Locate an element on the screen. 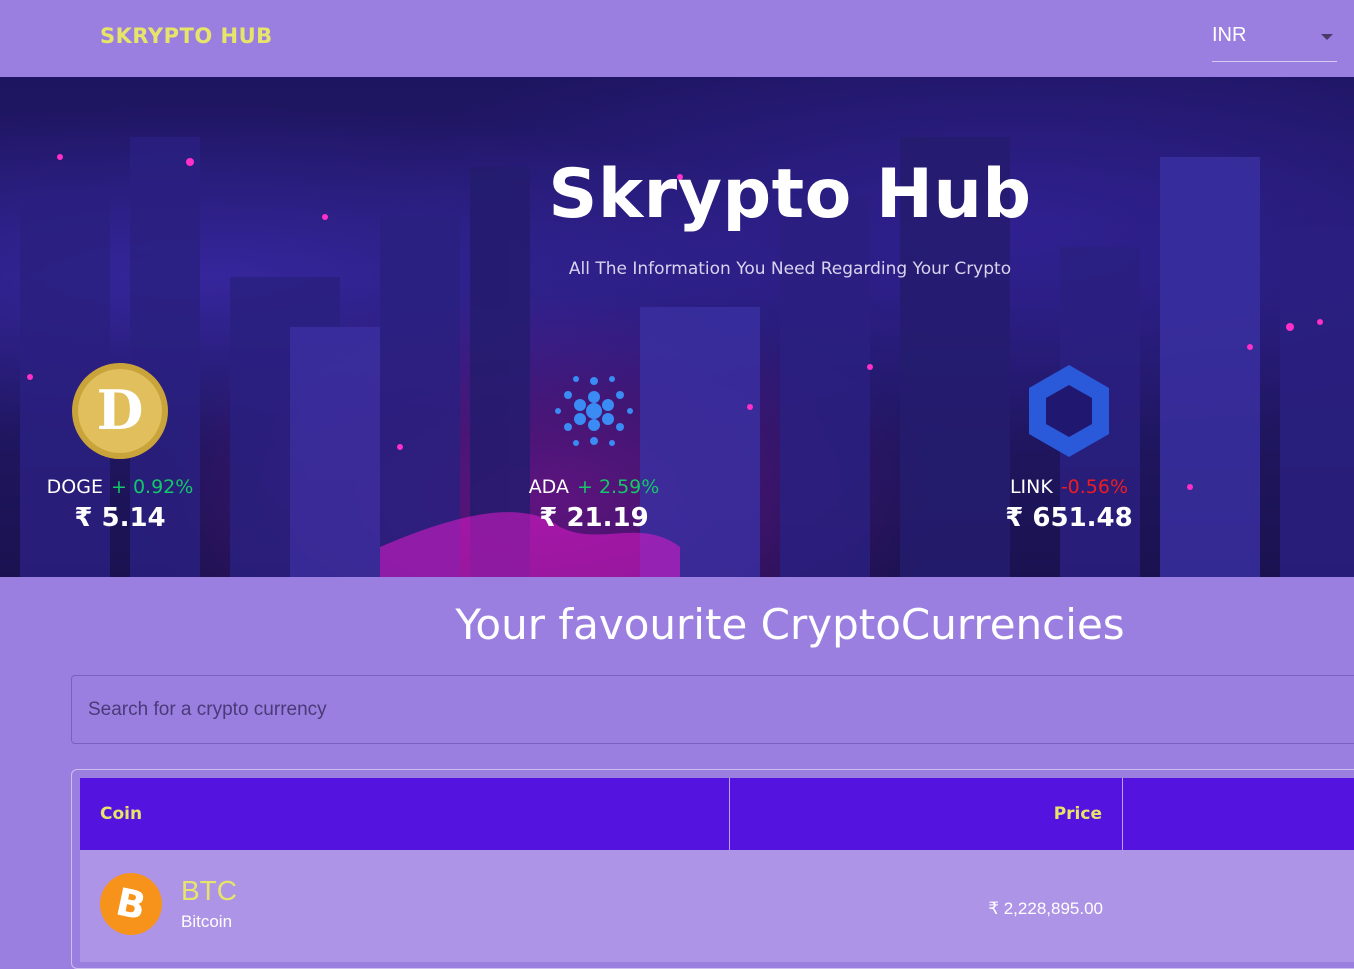  doge-icon: D is located at coordinates (120, 411).